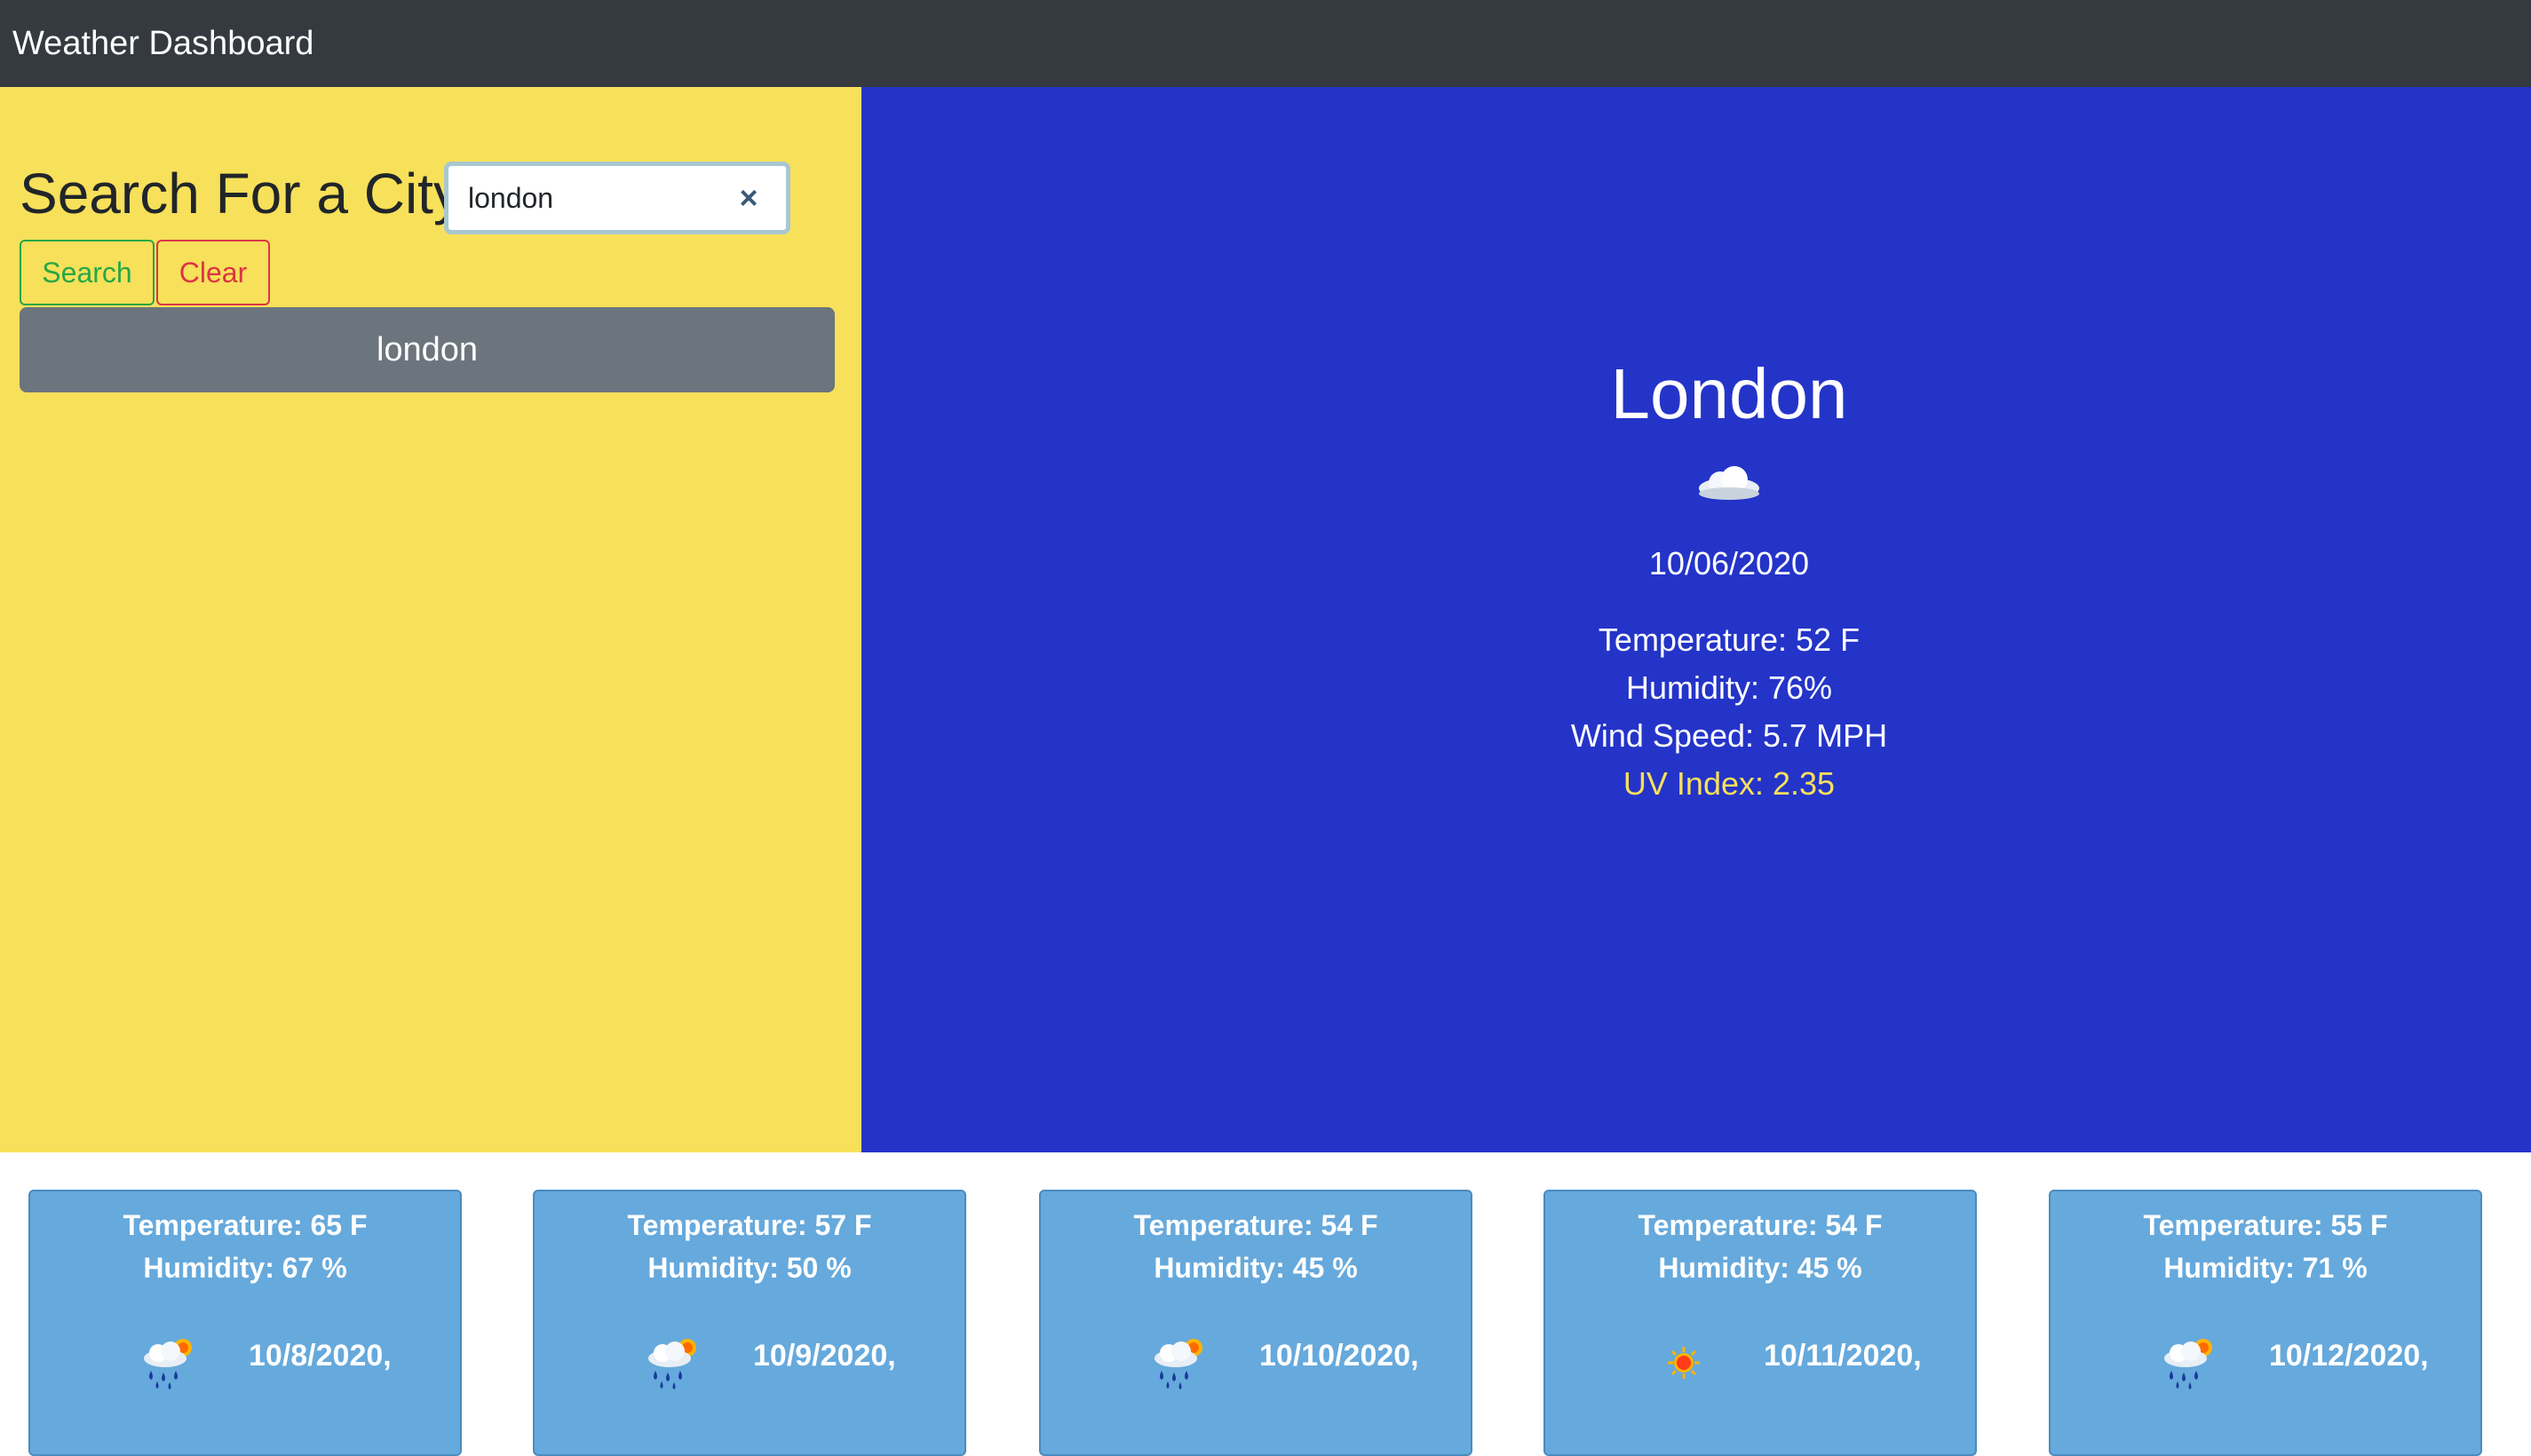 This screenshot has height=1456, width=2531. Describe the element at coordinates (2265, 1268) in the screenshot. I see `forecast-humidity: Humidity: 71 %` at that location.